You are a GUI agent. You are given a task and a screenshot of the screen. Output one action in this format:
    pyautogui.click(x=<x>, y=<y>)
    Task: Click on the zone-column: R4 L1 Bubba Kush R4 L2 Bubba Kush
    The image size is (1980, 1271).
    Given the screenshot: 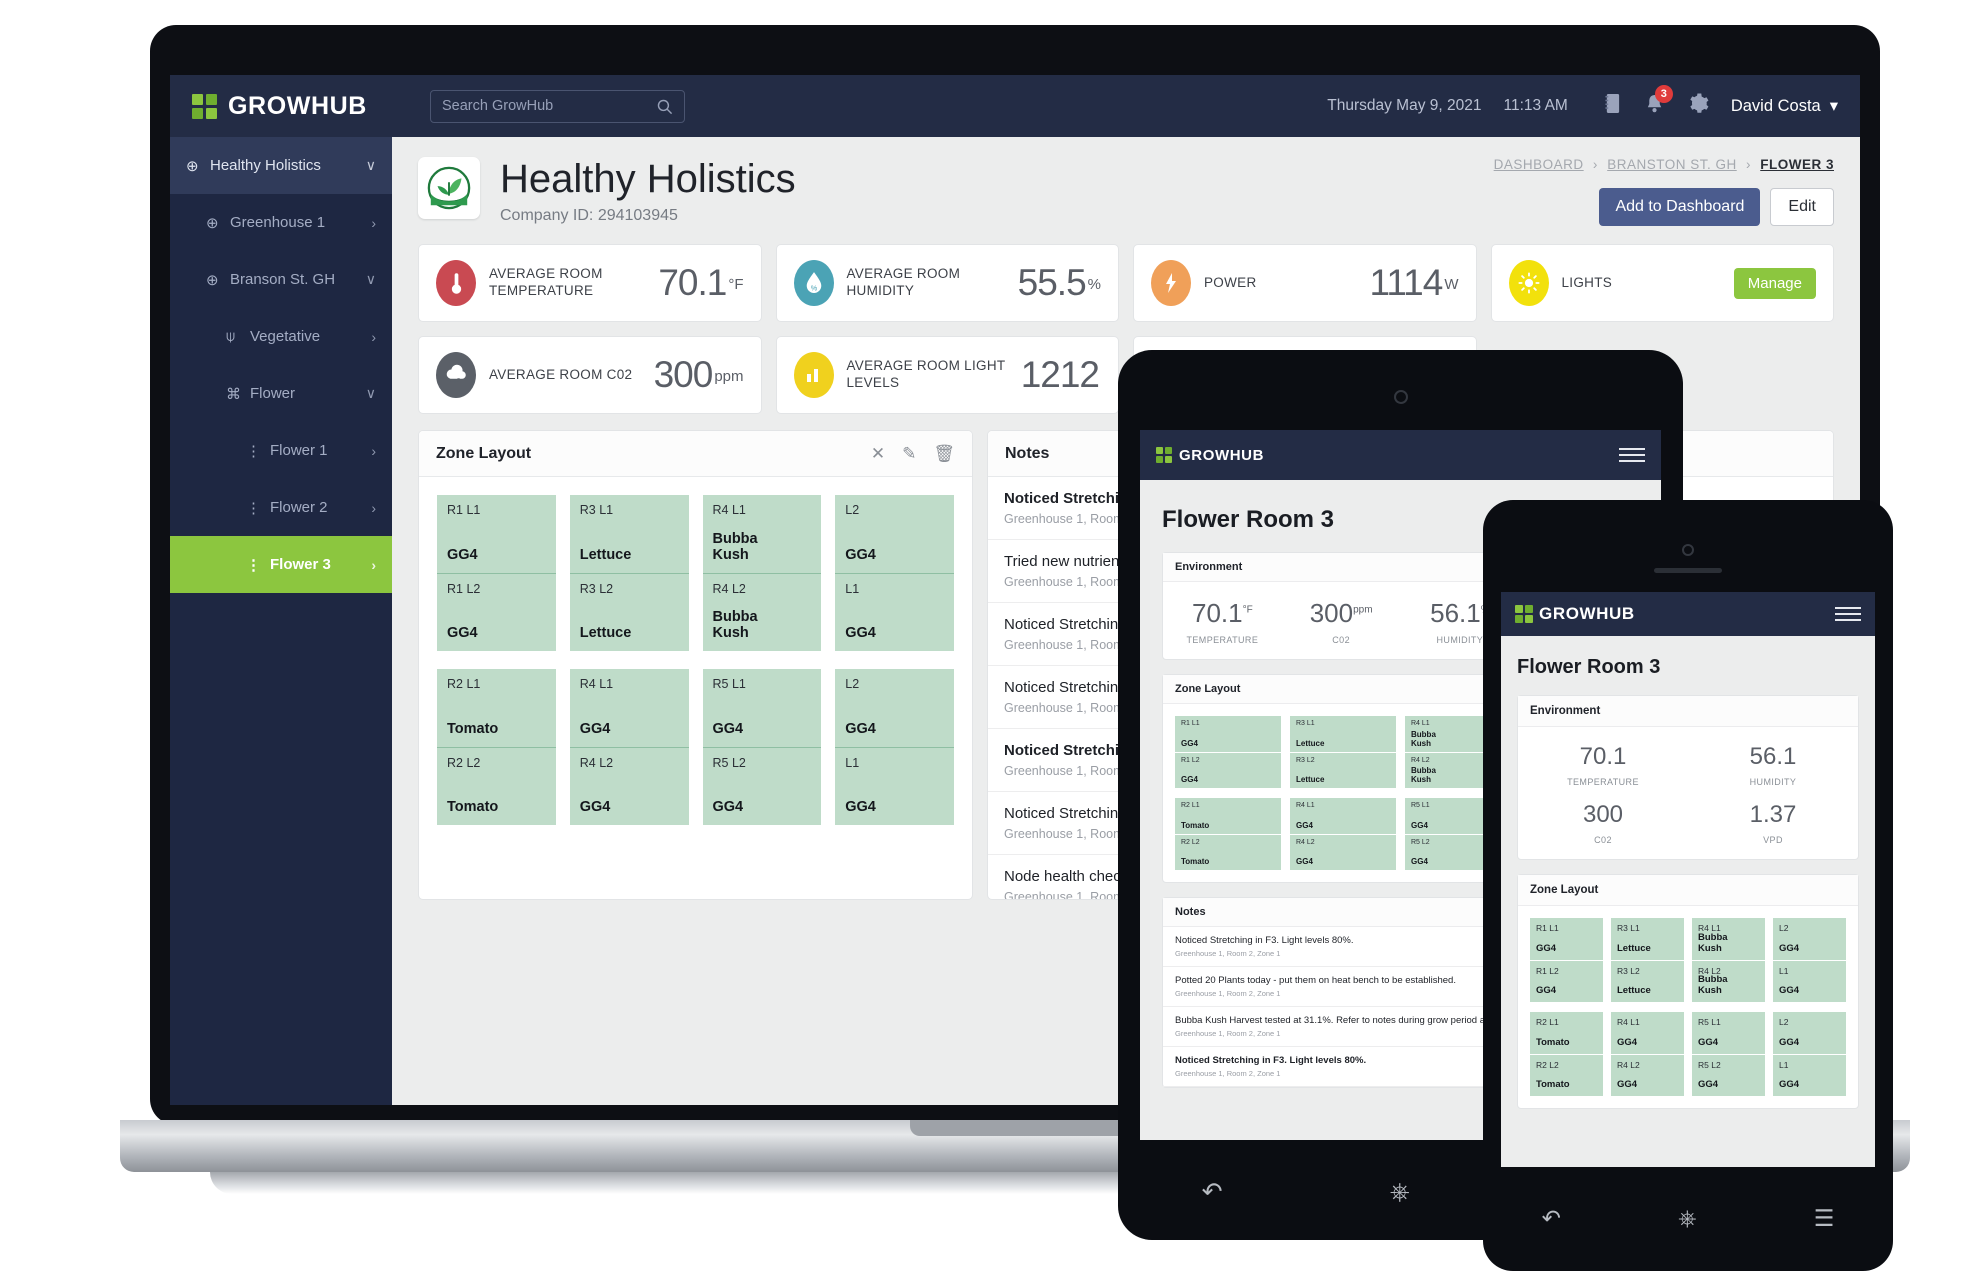 What is the action you would take?
    pyautogui.click(x=762, y=573)
    